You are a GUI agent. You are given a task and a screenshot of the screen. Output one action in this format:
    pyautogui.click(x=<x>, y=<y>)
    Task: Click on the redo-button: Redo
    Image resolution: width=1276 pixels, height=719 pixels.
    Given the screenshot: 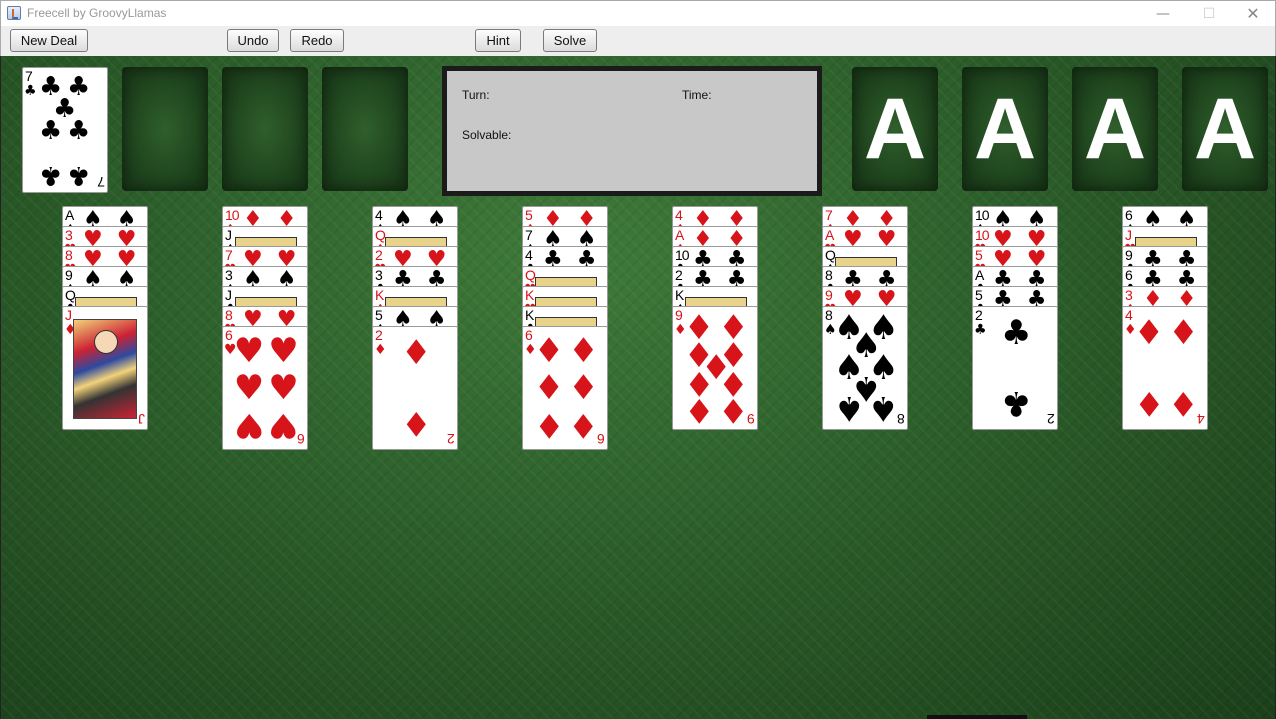 What is the action you would take?
    pyautogui.click(x=317, y=40)
    